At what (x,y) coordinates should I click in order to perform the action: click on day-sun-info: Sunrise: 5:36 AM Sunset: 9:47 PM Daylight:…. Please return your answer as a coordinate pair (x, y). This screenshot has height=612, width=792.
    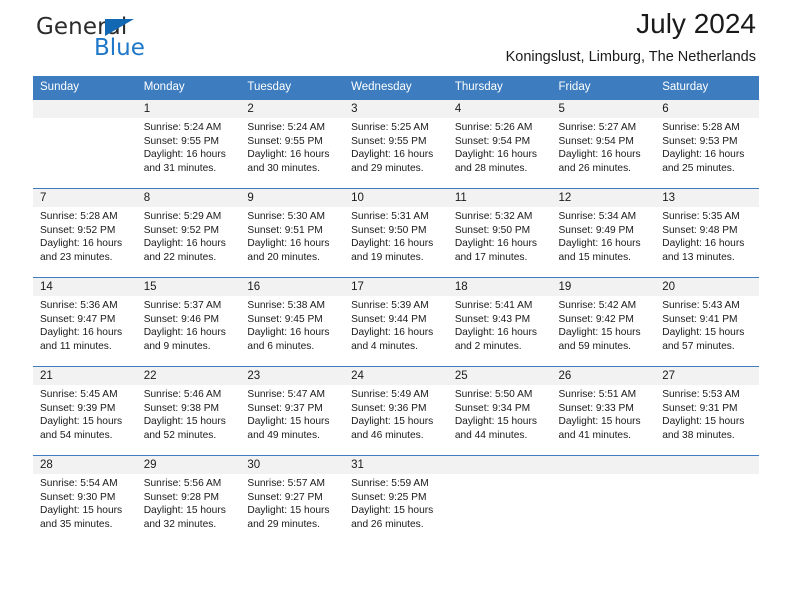
    Looking at the image, I should click on (85, 324).